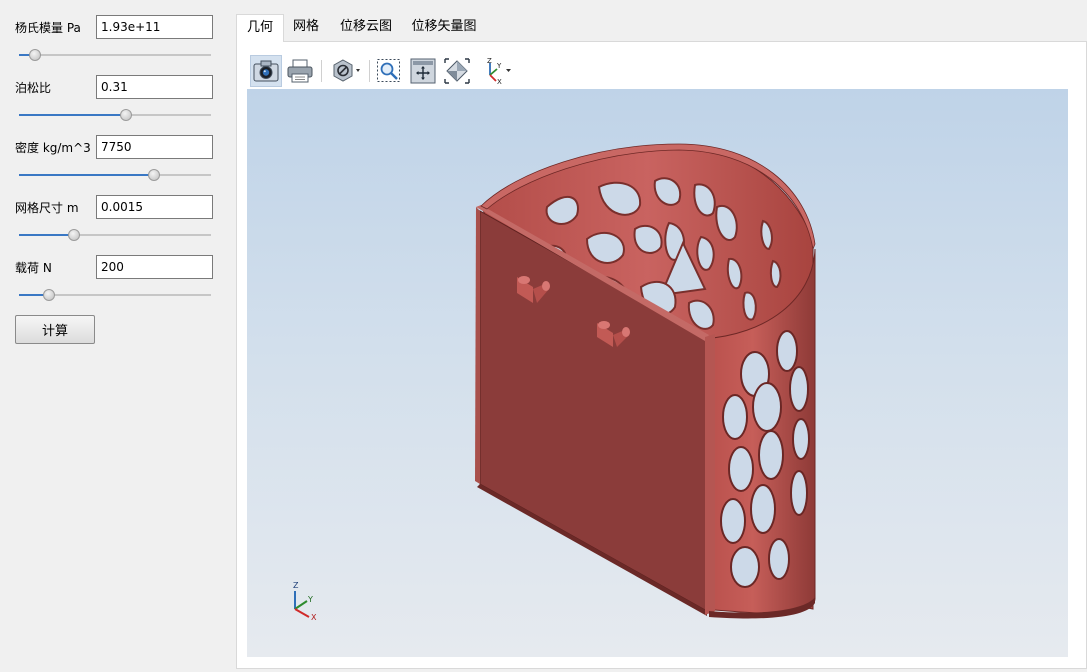  I want to click on density-slider, so click(115, 175).